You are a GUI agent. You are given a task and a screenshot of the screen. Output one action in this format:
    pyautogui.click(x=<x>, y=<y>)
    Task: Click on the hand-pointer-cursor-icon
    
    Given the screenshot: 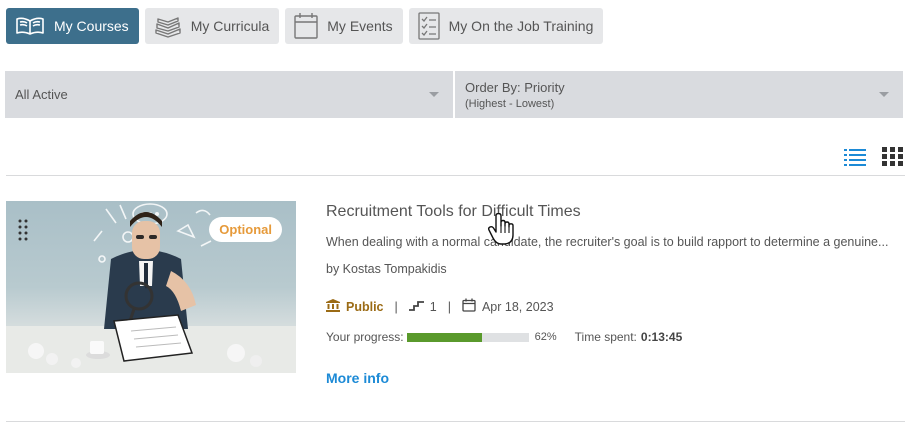 What is the action you would take?
    pyautogui.click(x=503, y=232)
    